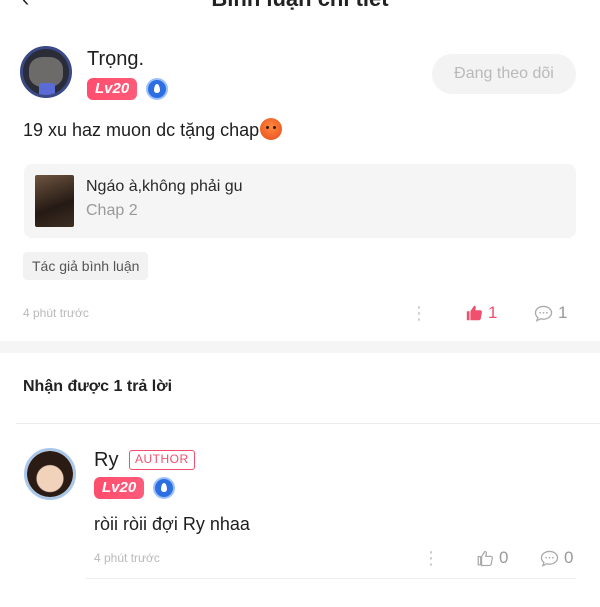  Describe the element at coordinates (164, 186) in the screenshot. I see `chapter-title: Ngáo à,không phải gu` at that location.